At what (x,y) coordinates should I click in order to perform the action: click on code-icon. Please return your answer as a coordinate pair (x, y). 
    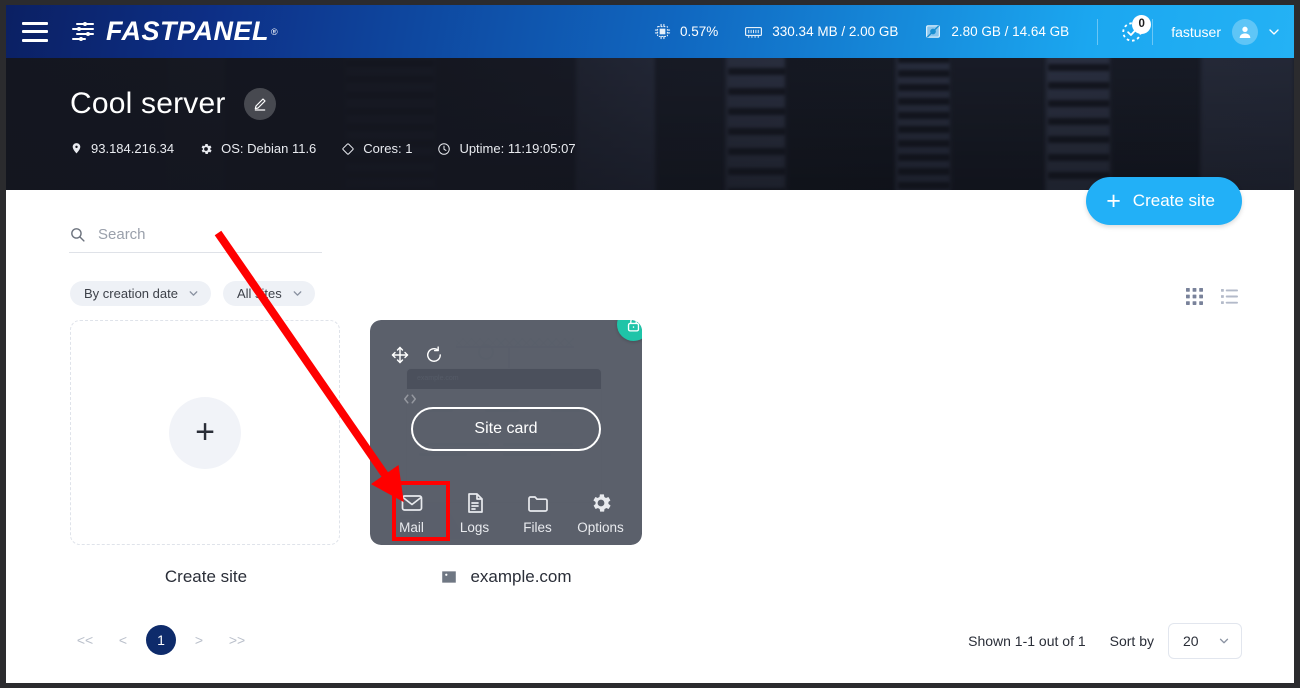
    Looking at the image, I should click on (410, 401).